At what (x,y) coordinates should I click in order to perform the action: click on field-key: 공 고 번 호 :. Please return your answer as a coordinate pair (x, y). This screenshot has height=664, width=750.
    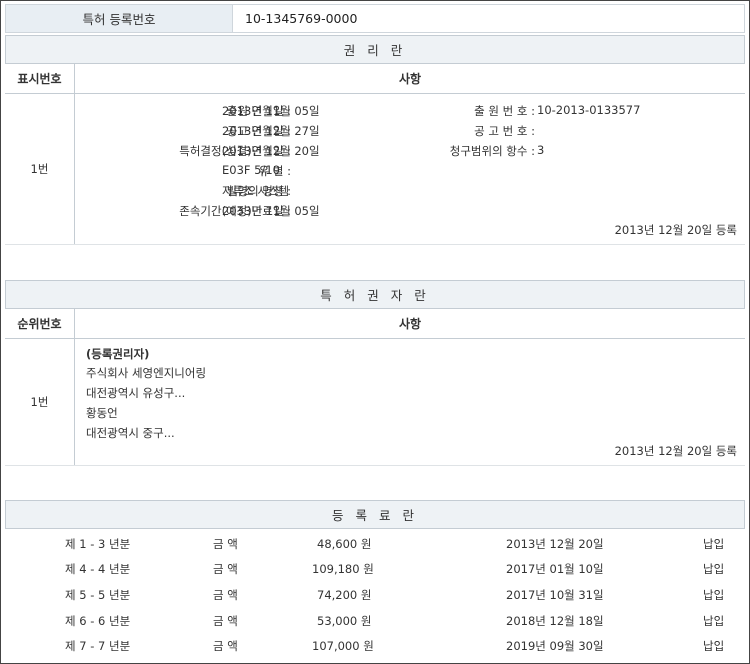
    Looking at the image, I should click on (504, 131).